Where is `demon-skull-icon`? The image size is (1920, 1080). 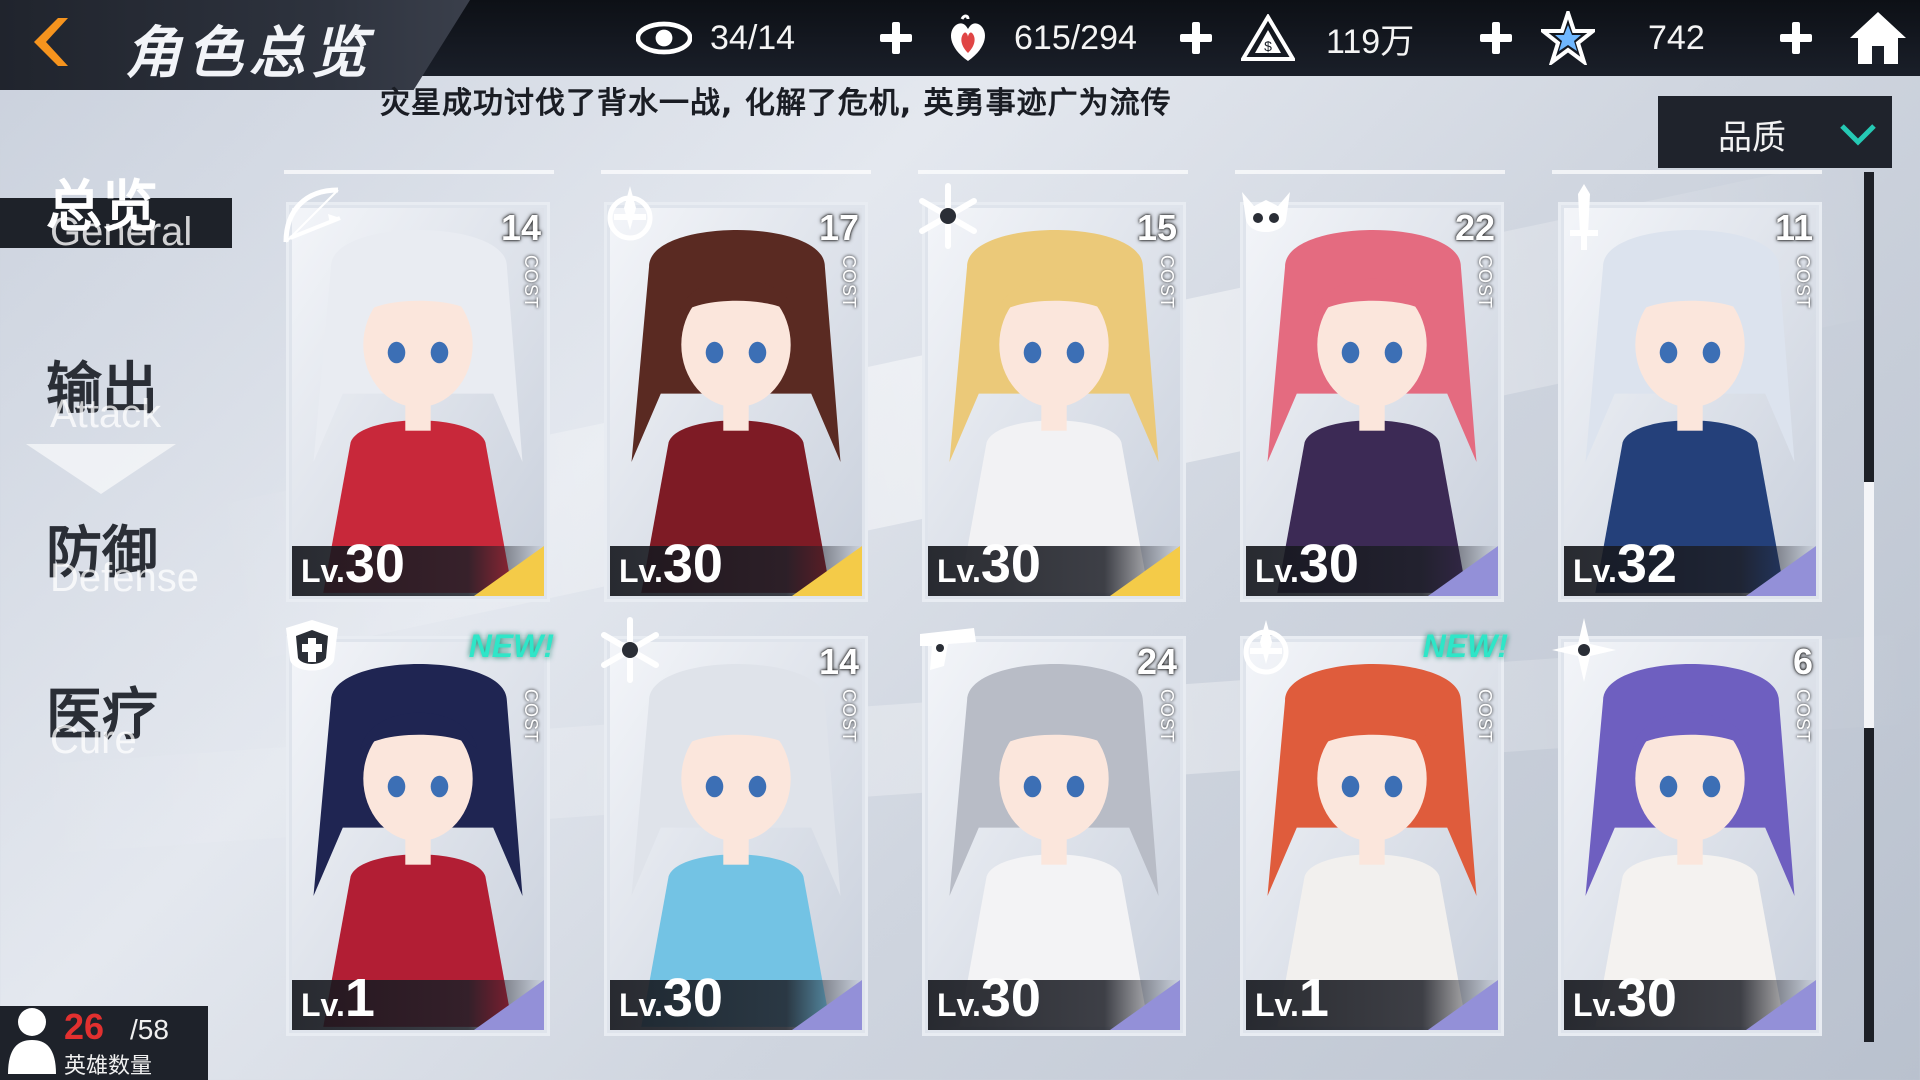
demon-skull-icon is located at coordinates (1266, 212).